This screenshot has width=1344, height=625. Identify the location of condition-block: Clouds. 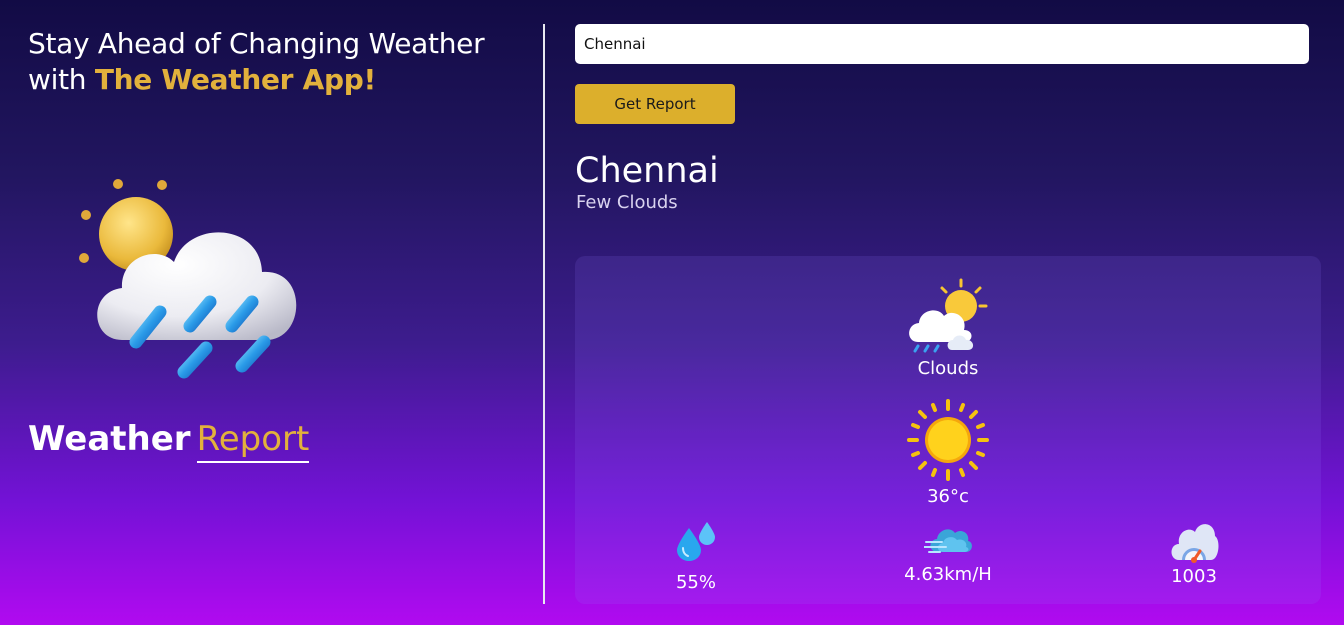
(948, 329).